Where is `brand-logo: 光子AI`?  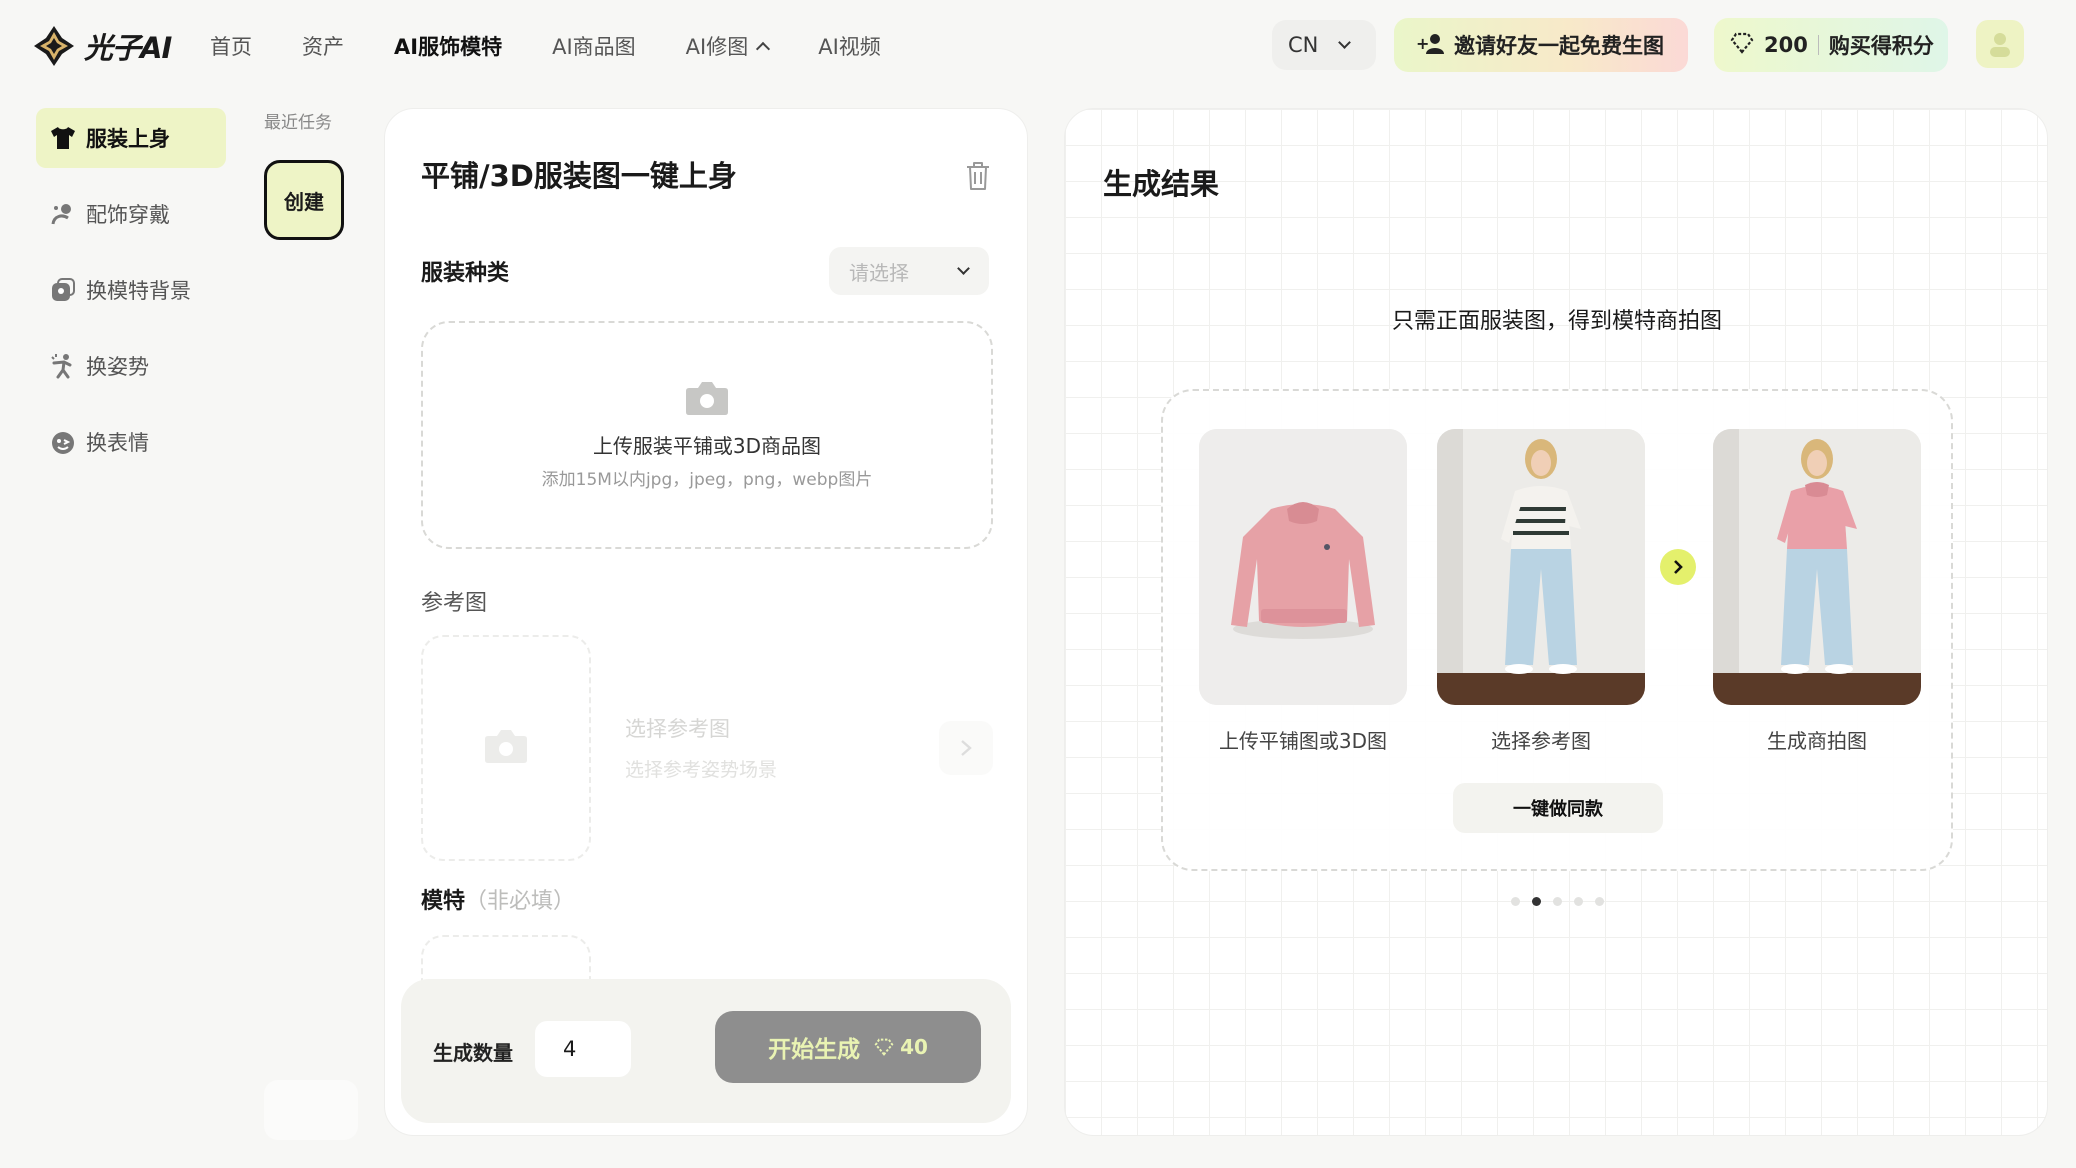
brand-logo: 光子AI is located at coordinates (107, 46).